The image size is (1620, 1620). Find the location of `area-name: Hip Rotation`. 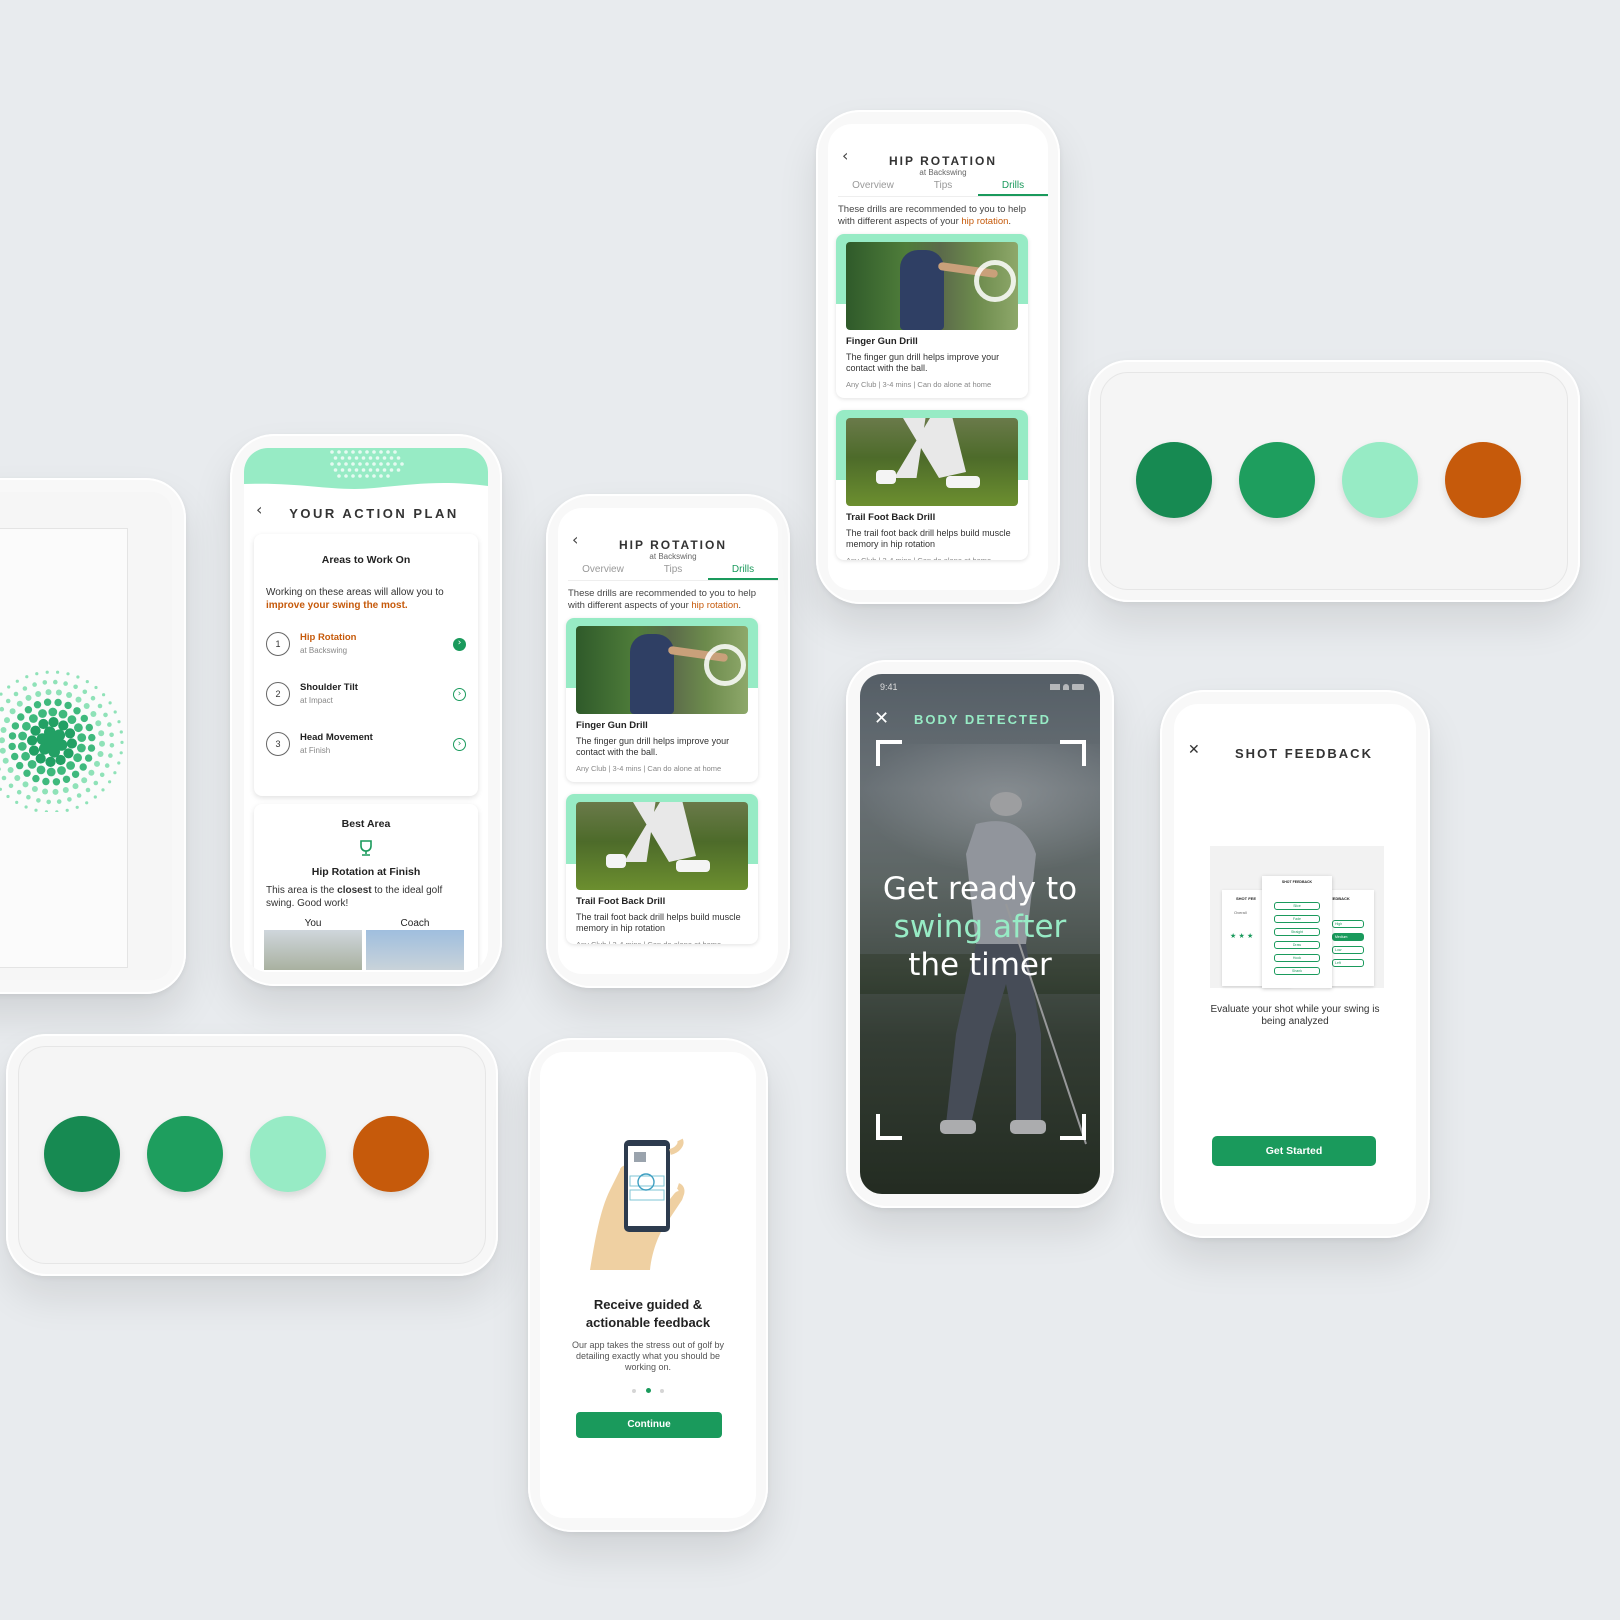

area-name: Hip Rotation is located at coordinates (328, 637).